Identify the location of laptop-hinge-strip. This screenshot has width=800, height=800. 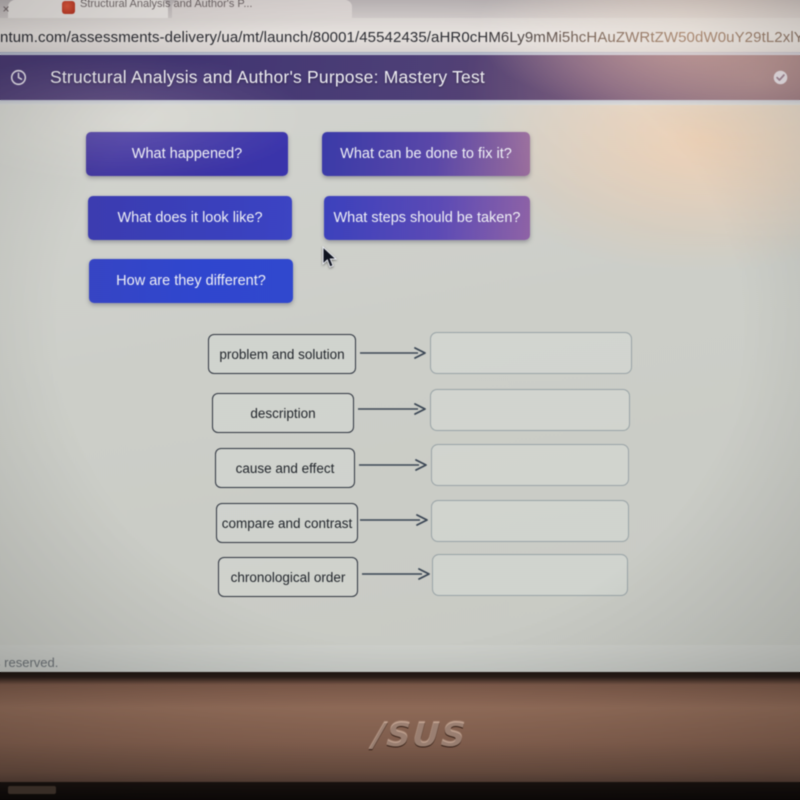
(400, 791).